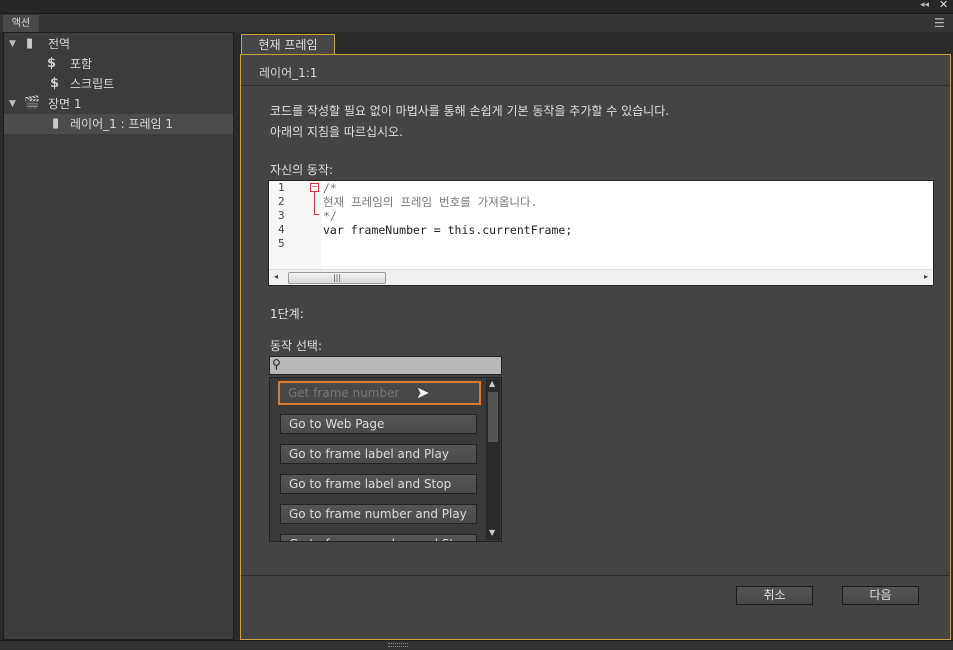 The image size is (953, 650). I want to click on resize-grip-icon, so click(398, 645).